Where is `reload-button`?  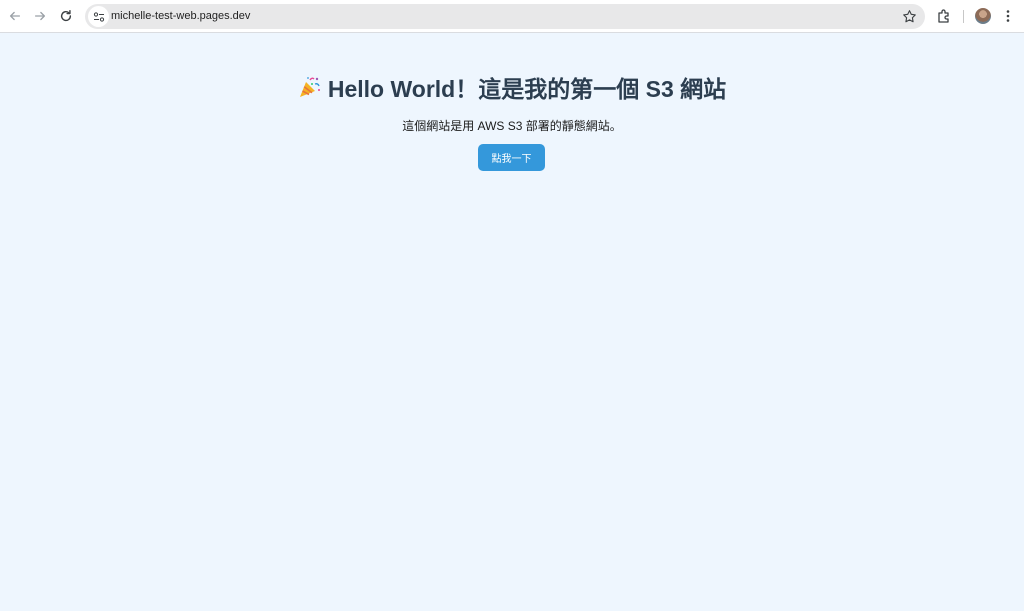 reload-button is located at coordinates (66, 16).